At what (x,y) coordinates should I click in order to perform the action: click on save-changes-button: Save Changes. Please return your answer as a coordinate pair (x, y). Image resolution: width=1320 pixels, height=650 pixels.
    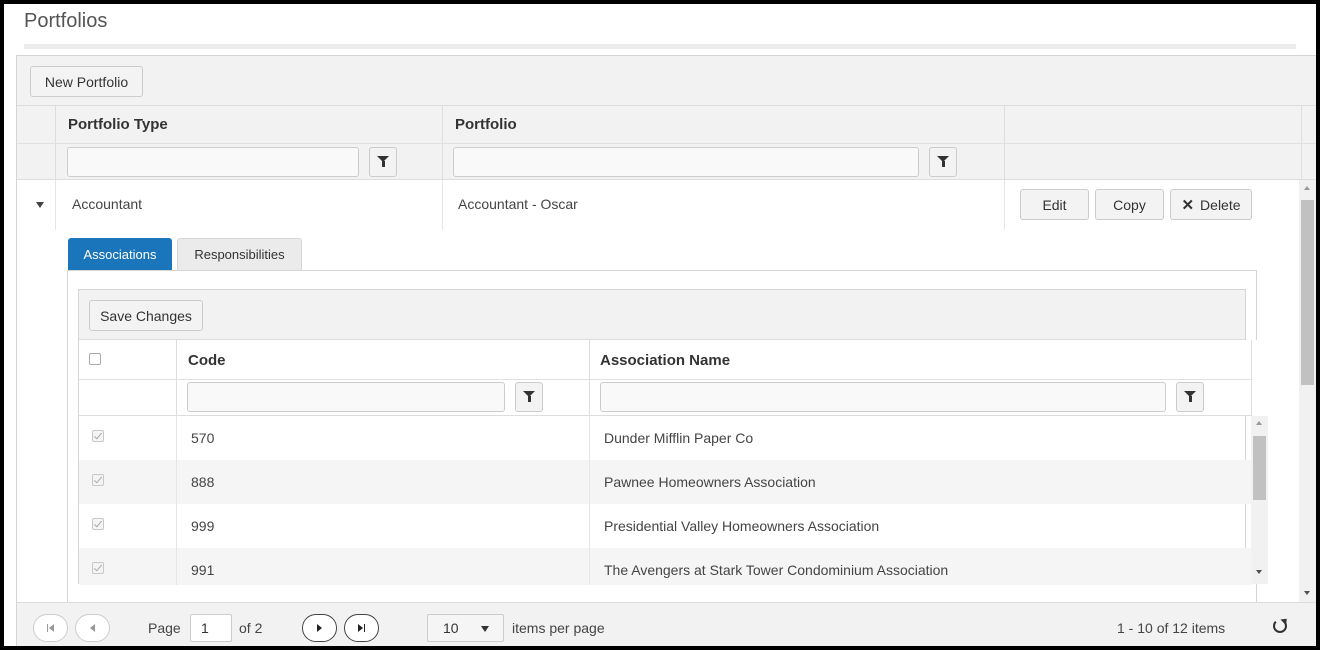
    Looking at the image, I should click on (146, 315).